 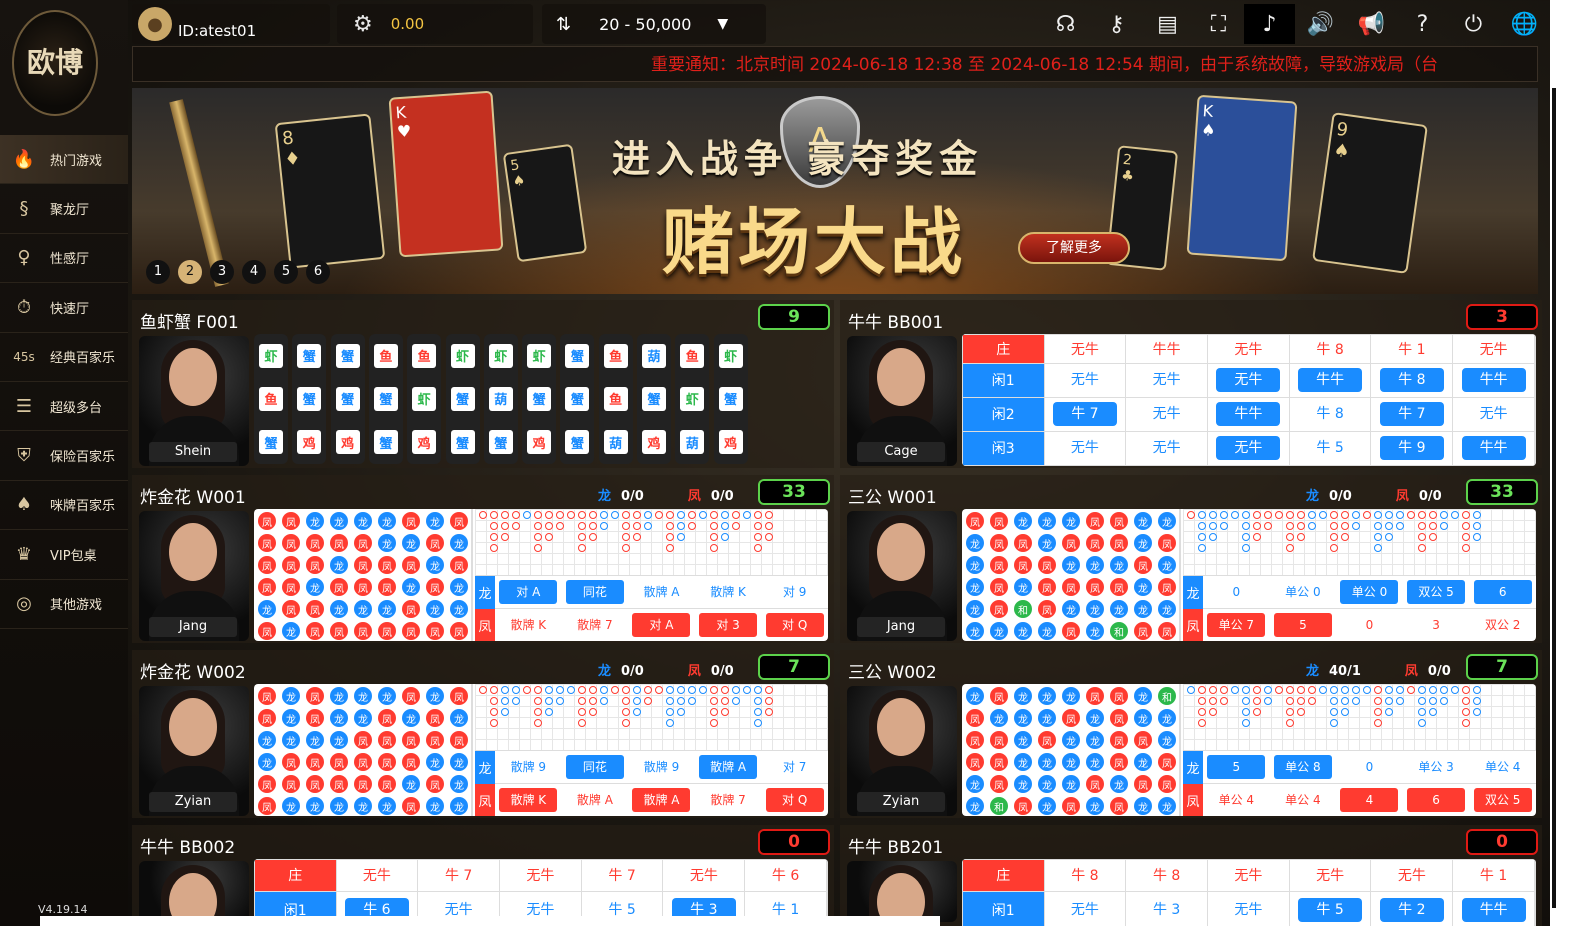 I want to click on banner-dot-4: 4, so click(x=254, y=272).